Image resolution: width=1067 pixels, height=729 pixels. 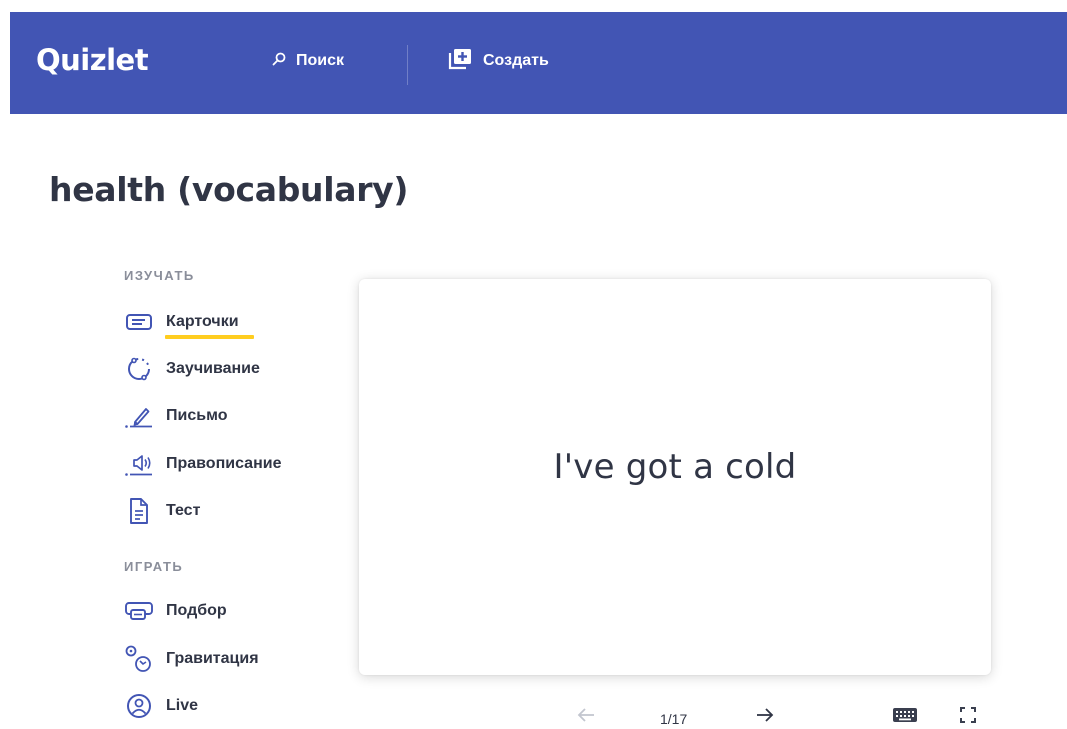 I want to click on page-title: health (vocabulary), so click(x=229, y=189).